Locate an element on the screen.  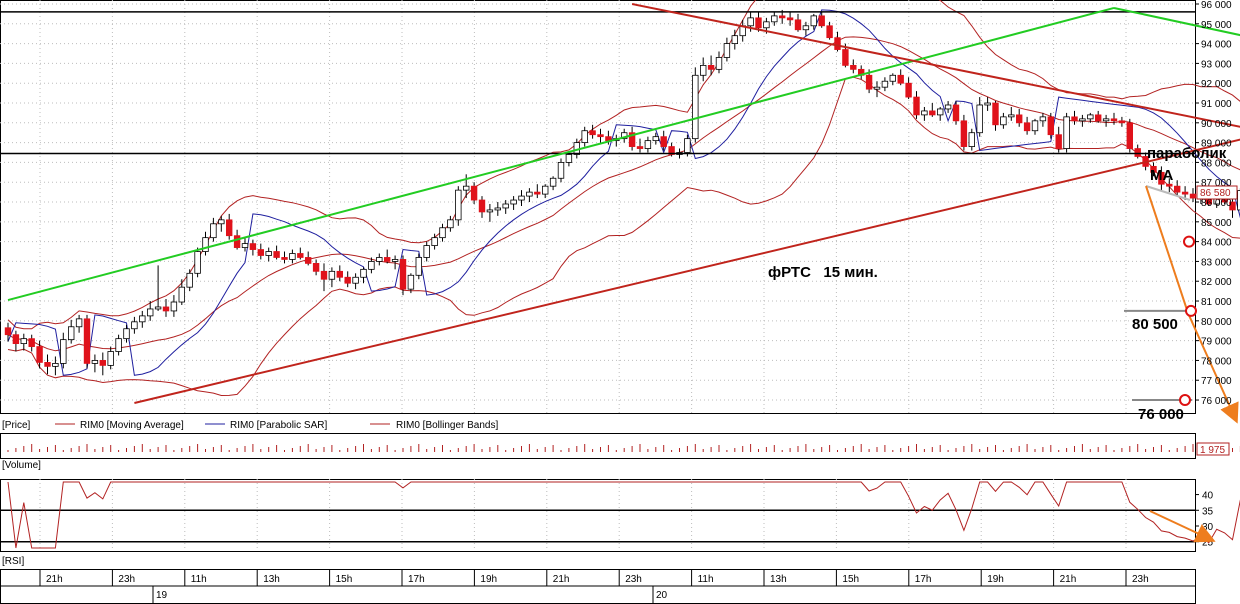
ma-annotation: MA is located at coordinates (1161, 175).